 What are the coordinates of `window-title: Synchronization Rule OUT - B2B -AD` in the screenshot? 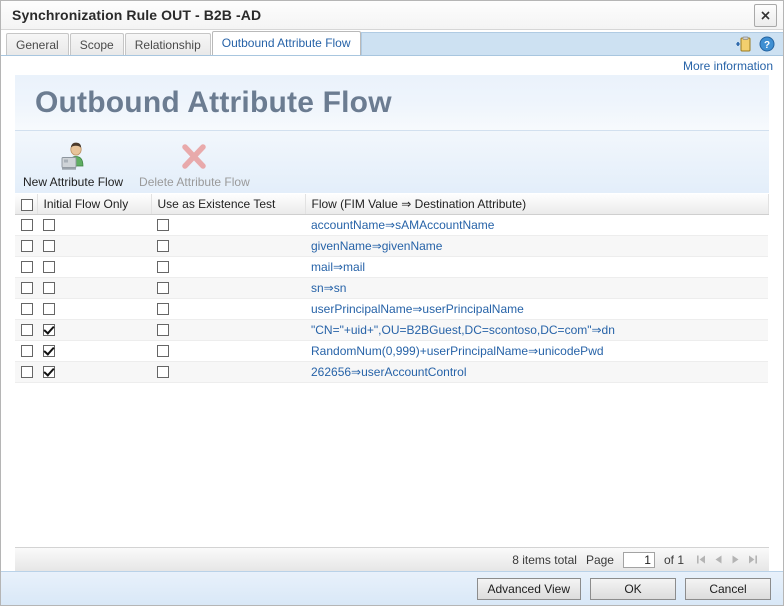 It's located at (137, 15).